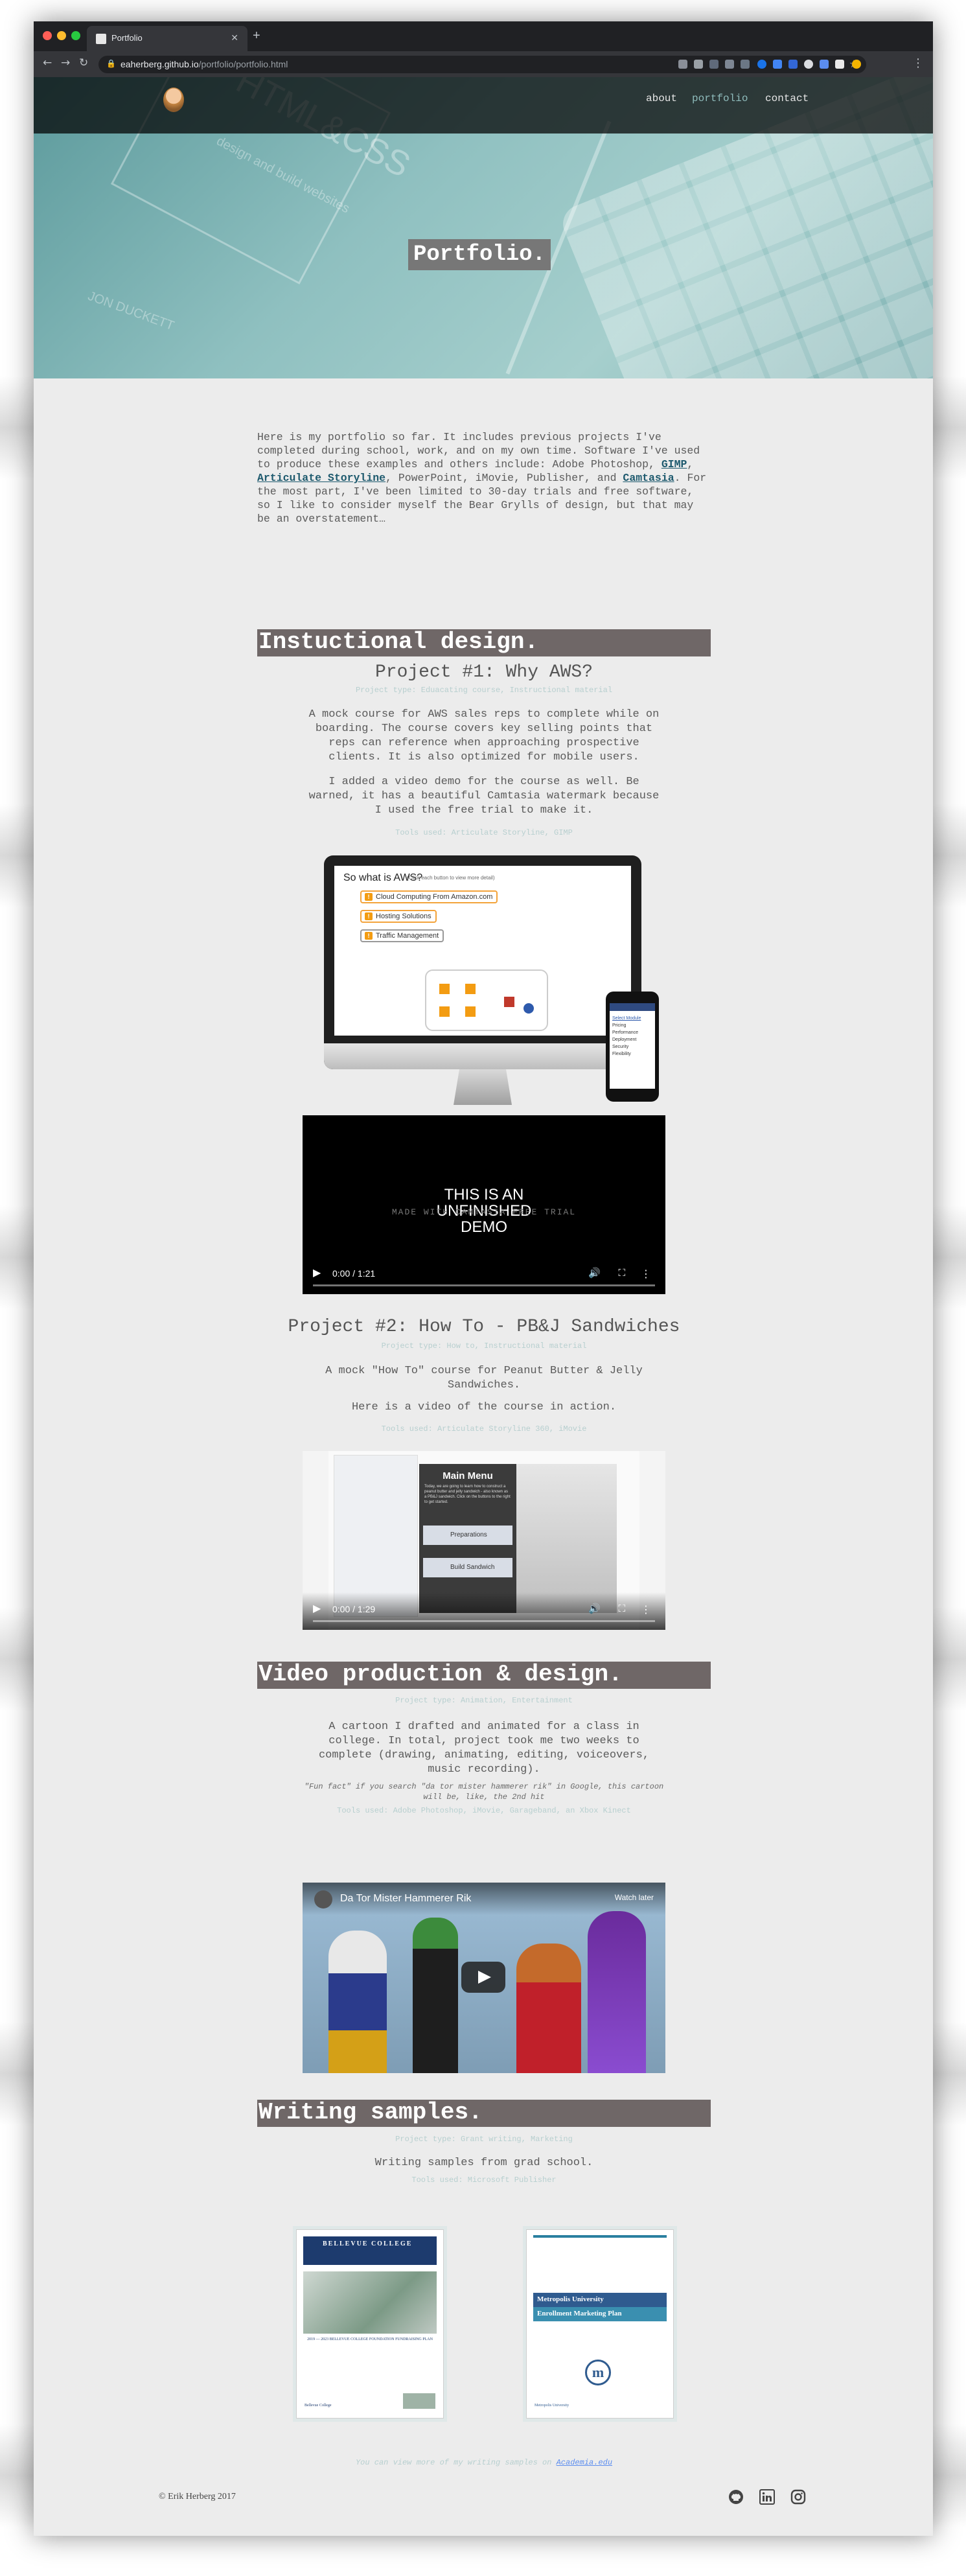 Image resolution: width=966 pixels, height=2576 pixels. What do you see at coordinates (483, 36) in the screenshot?
I see `browser-tab-bar: Portfolio ✕ +` at bounding box center [483, 36].